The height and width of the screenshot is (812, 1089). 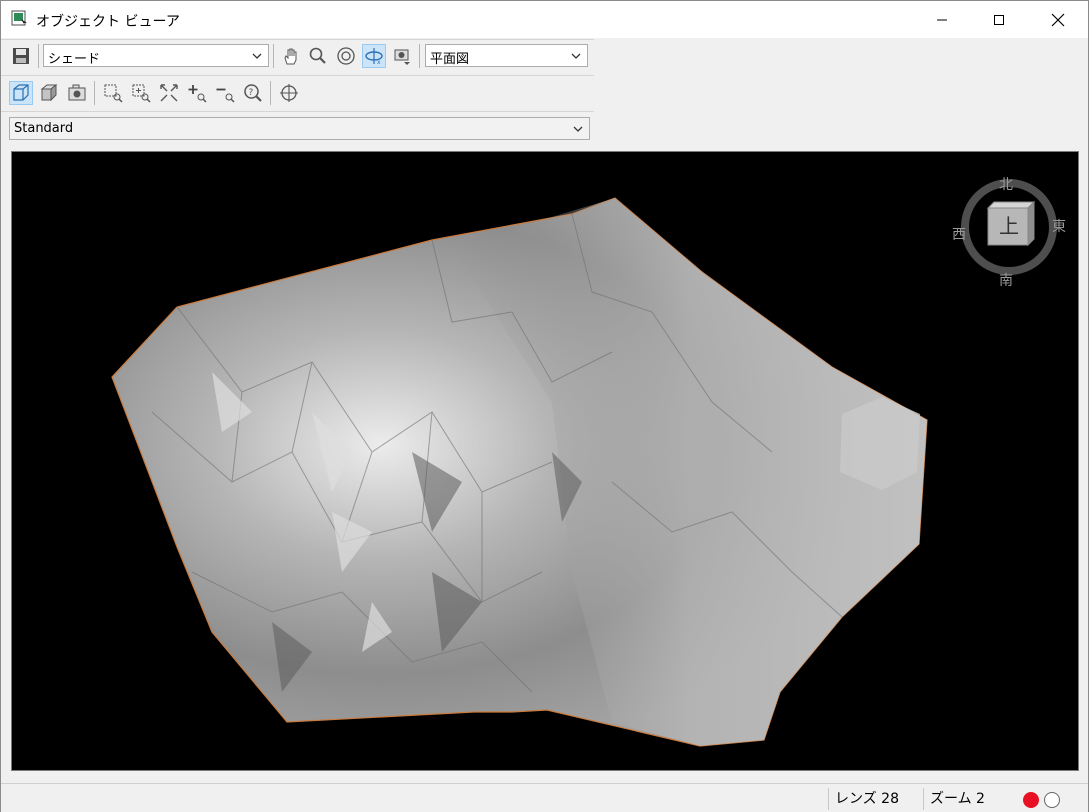 I want to click on target-crosshair-icon, so click(x=289, y=93).